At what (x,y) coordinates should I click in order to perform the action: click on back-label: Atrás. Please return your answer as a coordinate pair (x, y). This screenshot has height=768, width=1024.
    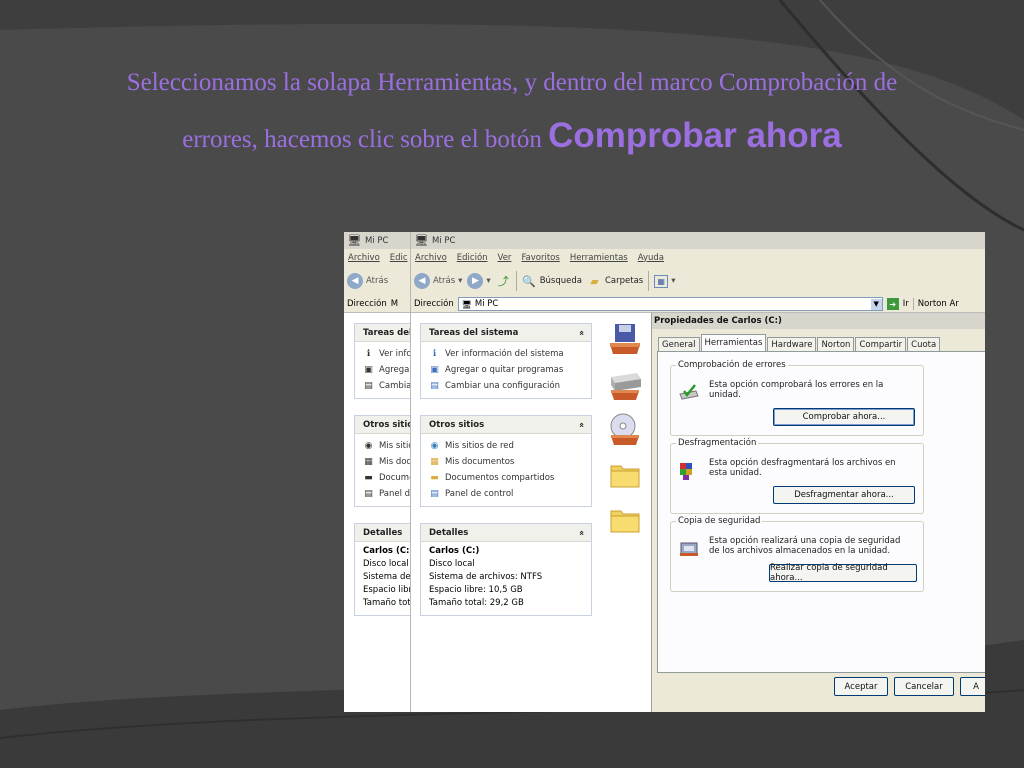
    Looking at the image, I should click on (444, 281).